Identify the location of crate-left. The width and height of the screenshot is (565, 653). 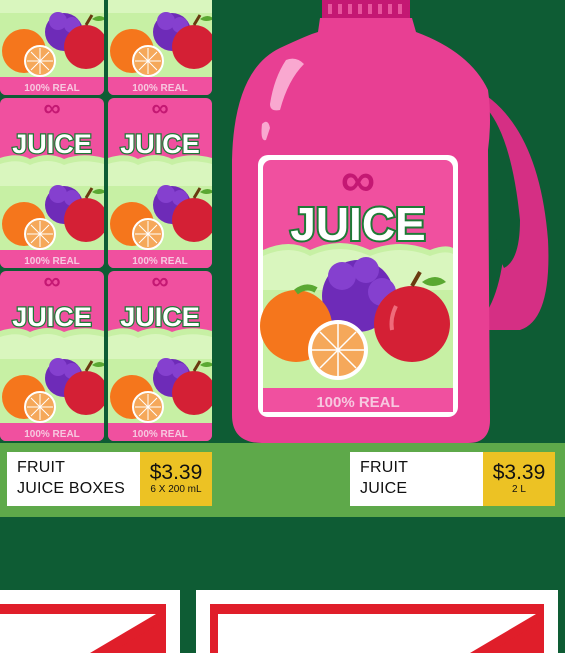
(90, 621).